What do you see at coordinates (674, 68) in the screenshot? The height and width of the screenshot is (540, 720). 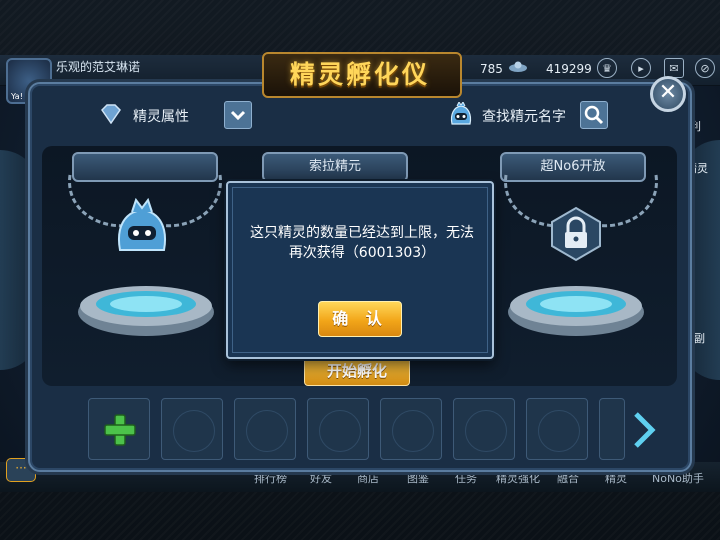 I see `mail-icon: ✉` at bounding box center [674, 68].